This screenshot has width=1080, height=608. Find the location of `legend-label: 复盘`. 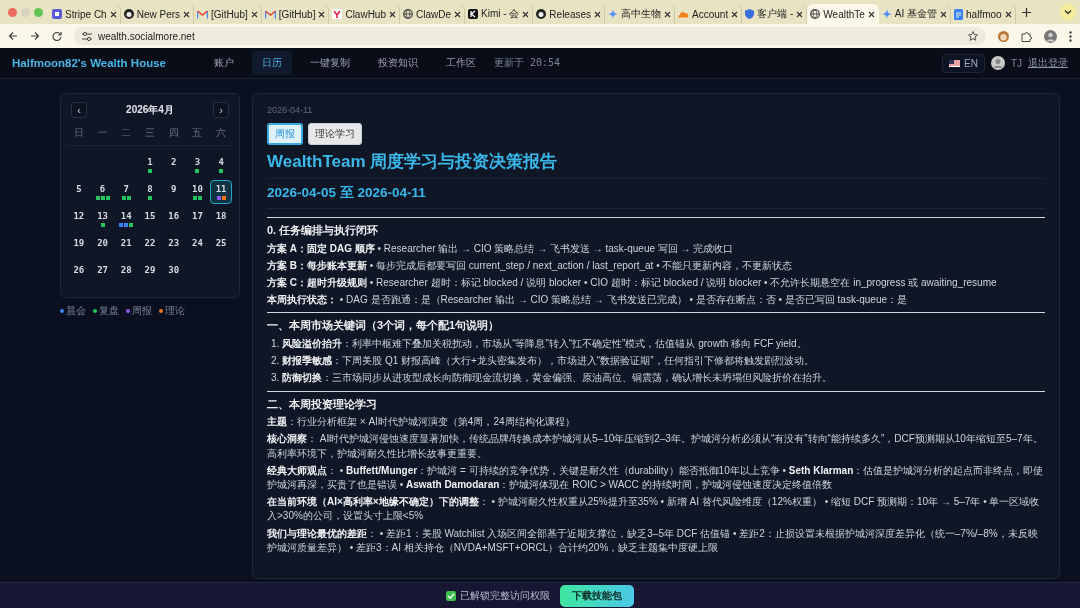

legend-label: 复盘 is located at coordinates (109, 311).